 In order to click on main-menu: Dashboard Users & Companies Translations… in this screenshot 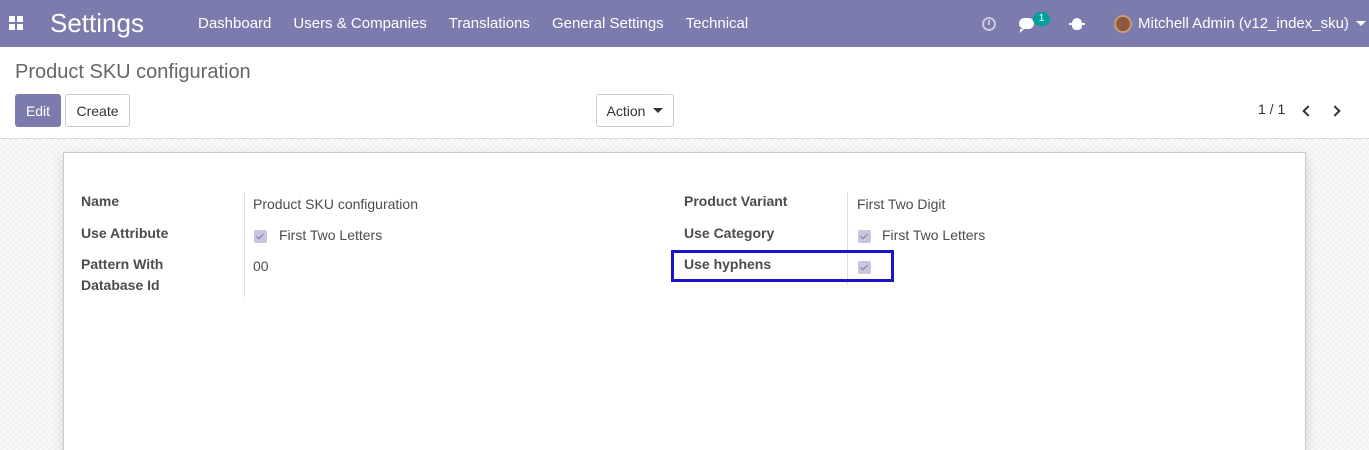, I will do `click(473, 23)`.